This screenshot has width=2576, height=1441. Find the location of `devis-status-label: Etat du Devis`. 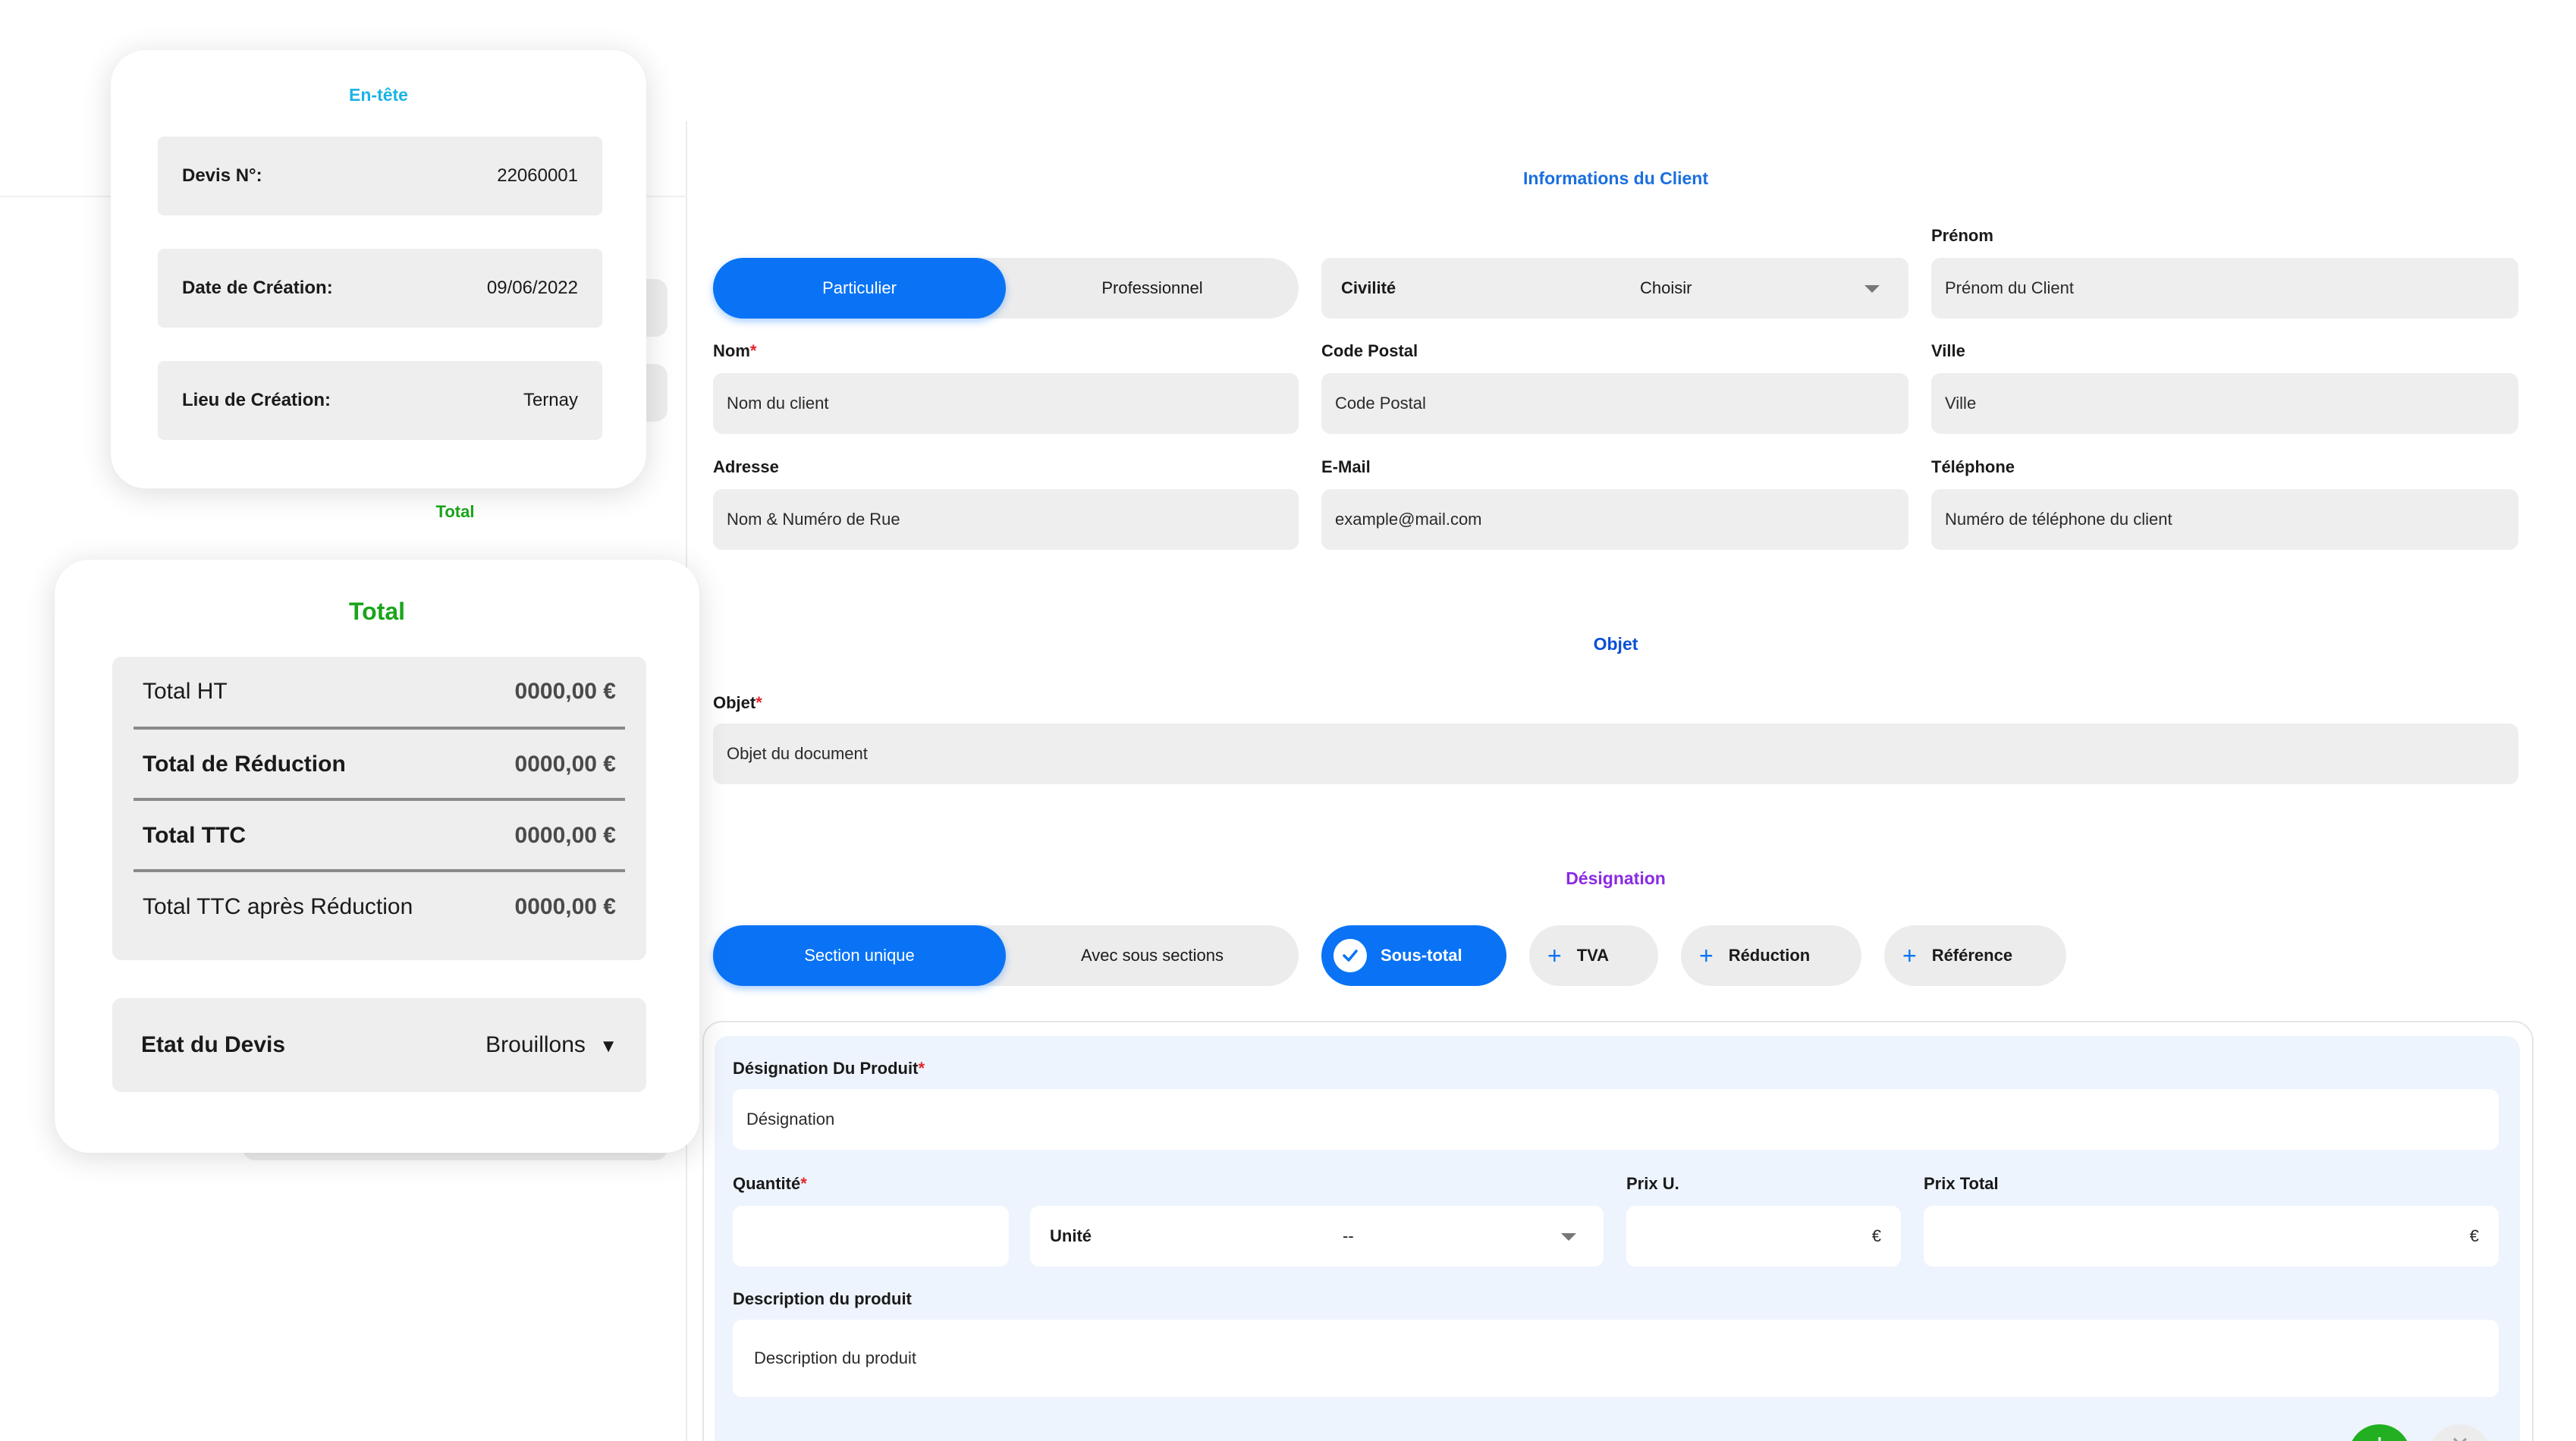

devis-status-label: Etat du Devis is located at coordinates (213, 1045).